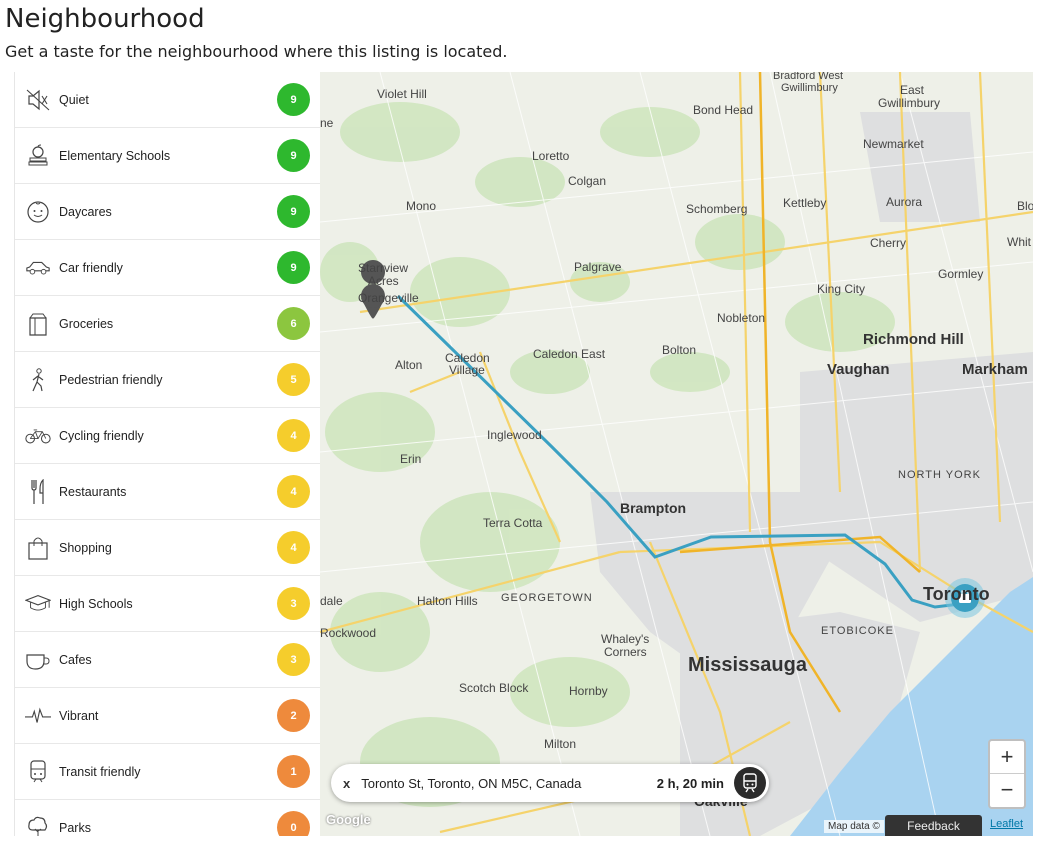 This screenshot has height=841, width=1043. Describe the element at coordinates (168, 324) in the screenshot. I see `category-row-groceries: Groceries 6` at that location.